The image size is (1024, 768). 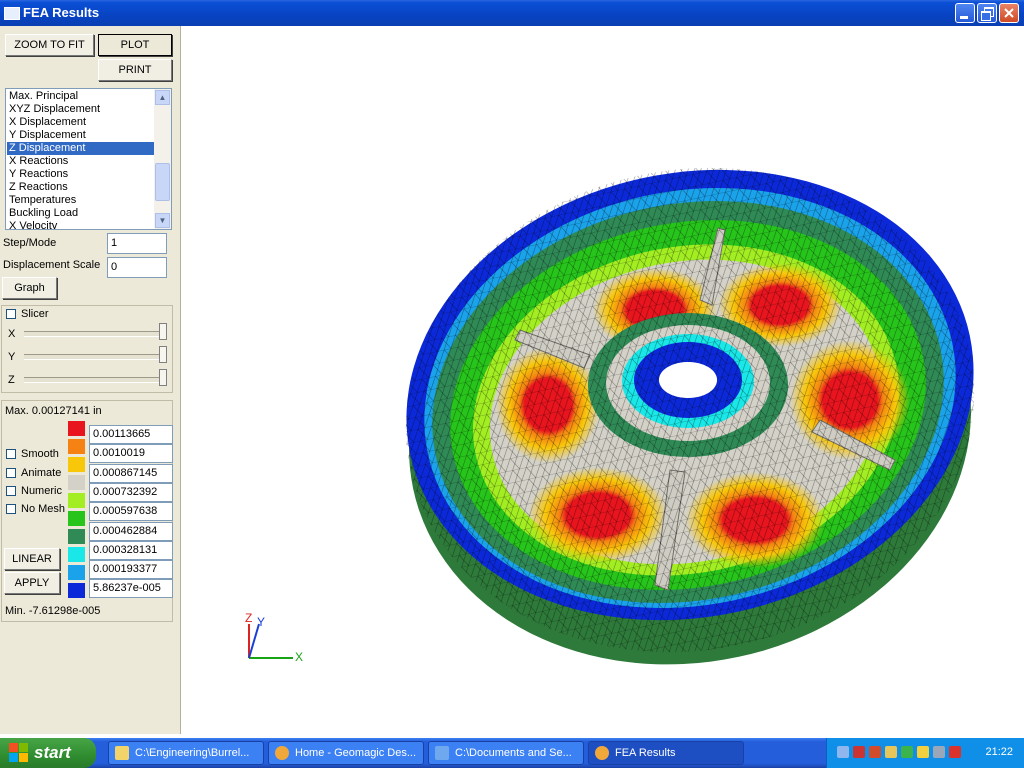 I want to click on animate-label: Animate, so click(x=41, y=473).